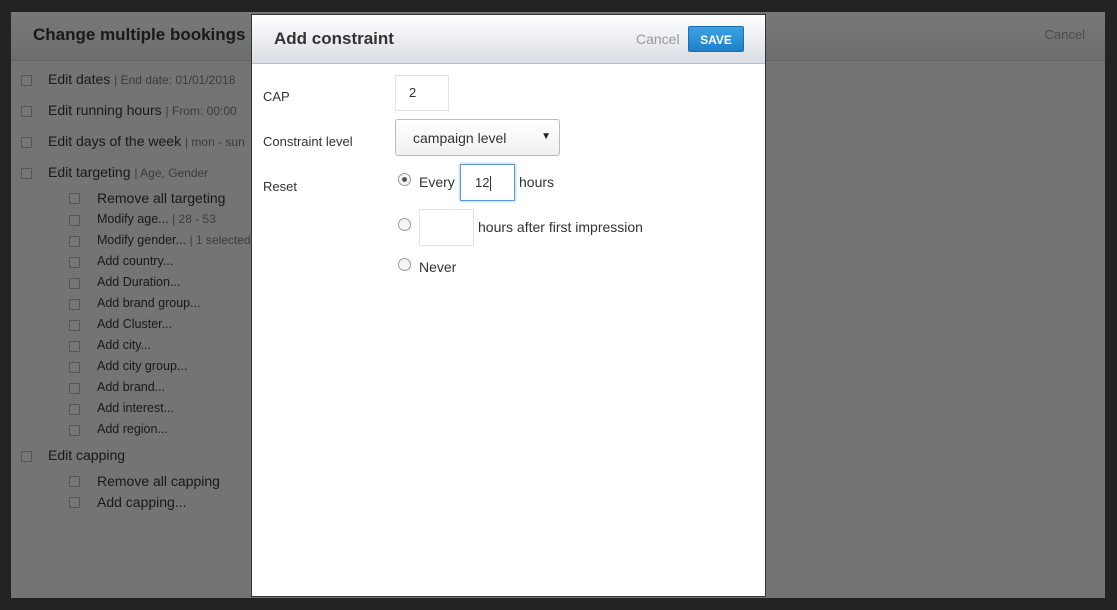  What do you see at coordinates (308, 141) in the screenshot?
I see `constraint-level-label: Constraint level` at bounding box center [308, 141].